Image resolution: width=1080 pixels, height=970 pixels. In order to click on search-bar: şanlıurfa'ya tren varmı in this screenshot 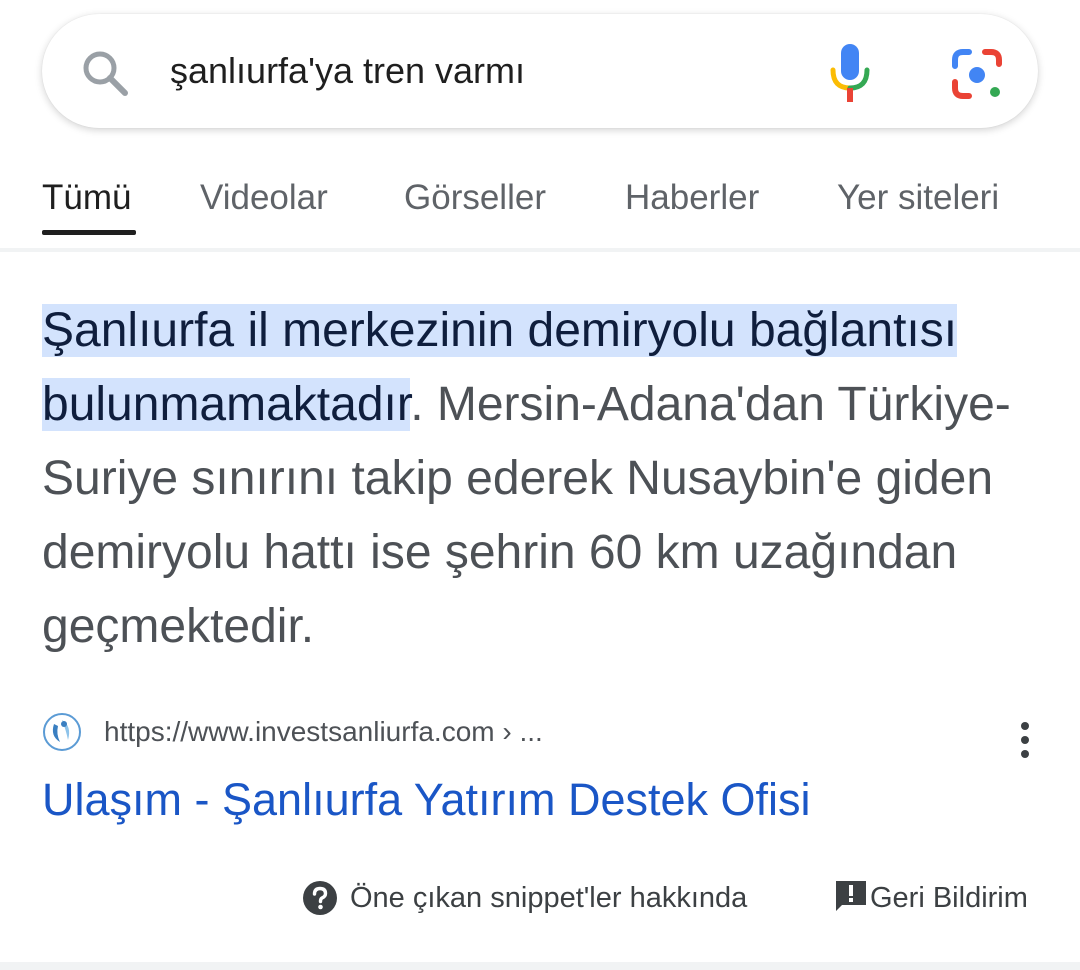, I will do `click(540, 71)`.